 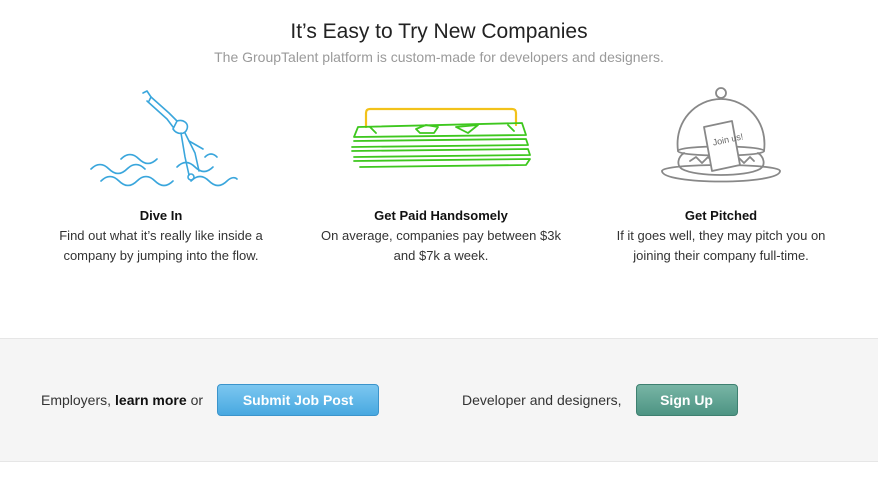 What do you see at coordinates (298, 400) in the screenshot?
I see `submit-job-post-button: Submit Job Post` at bounding box center [298, 400].